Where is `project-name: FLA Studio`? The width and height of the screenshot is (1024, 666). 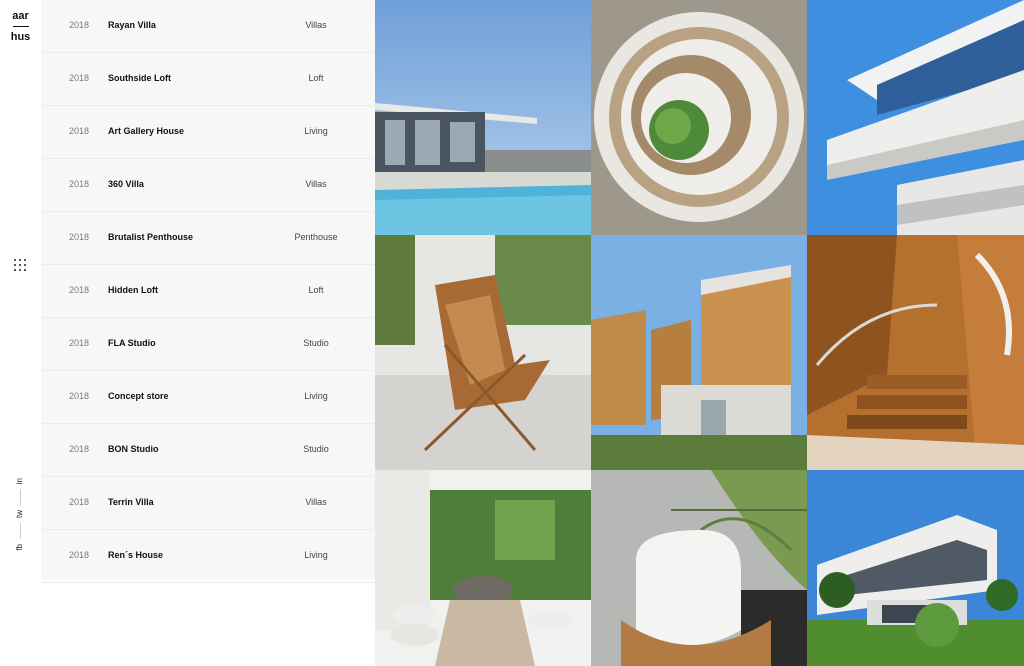 project-name: FLA Studio is located at coordinates (132, 343).